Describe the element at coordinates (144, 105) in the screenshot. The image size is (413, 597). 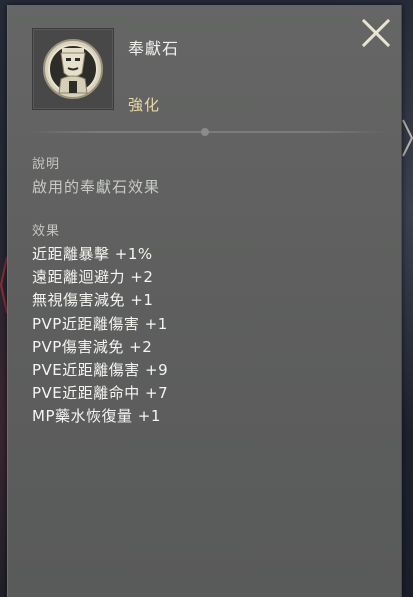
I see `item-type: 強化` at that location.